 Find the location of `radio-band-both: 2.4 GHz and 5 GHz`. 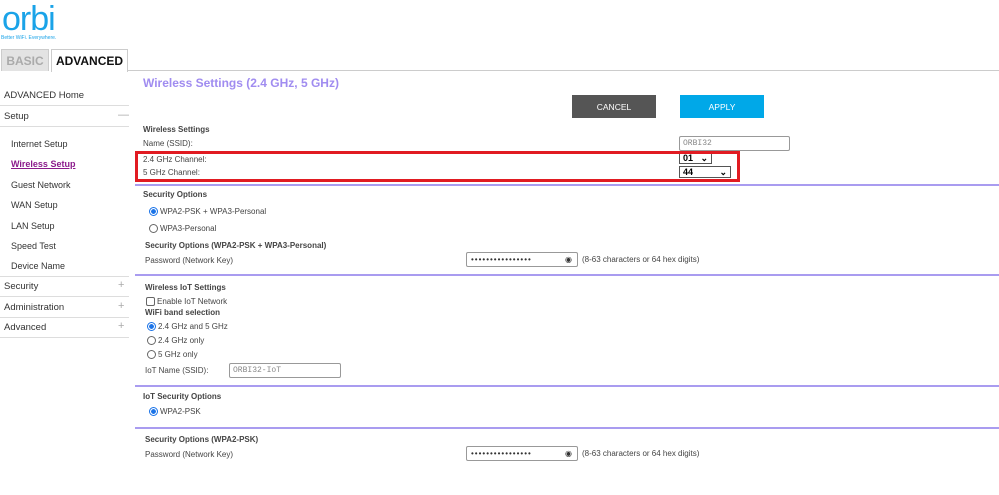

radio-band-both: 2.4 GHz and 5 GHz is located at coordinates (187, 327).